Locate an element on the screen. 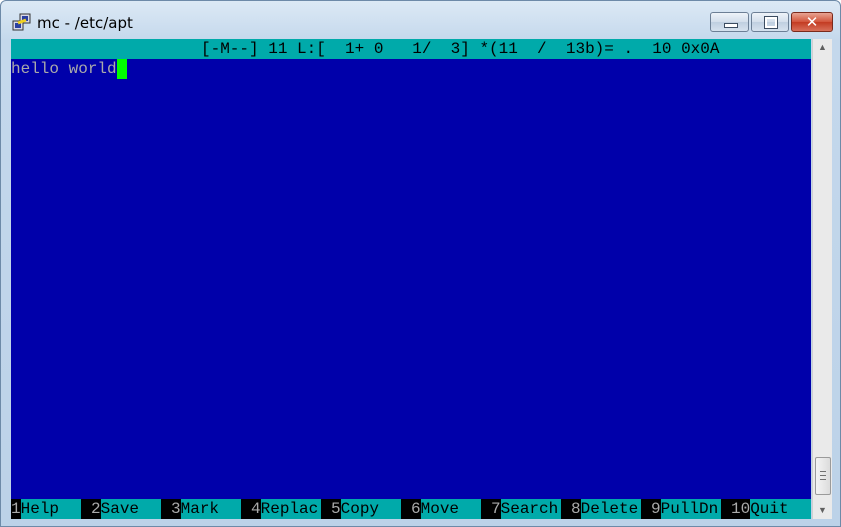 Image resolution: width=841 pixels, height=527 pixels. minimize-icon is located at coordinates (731, 25).